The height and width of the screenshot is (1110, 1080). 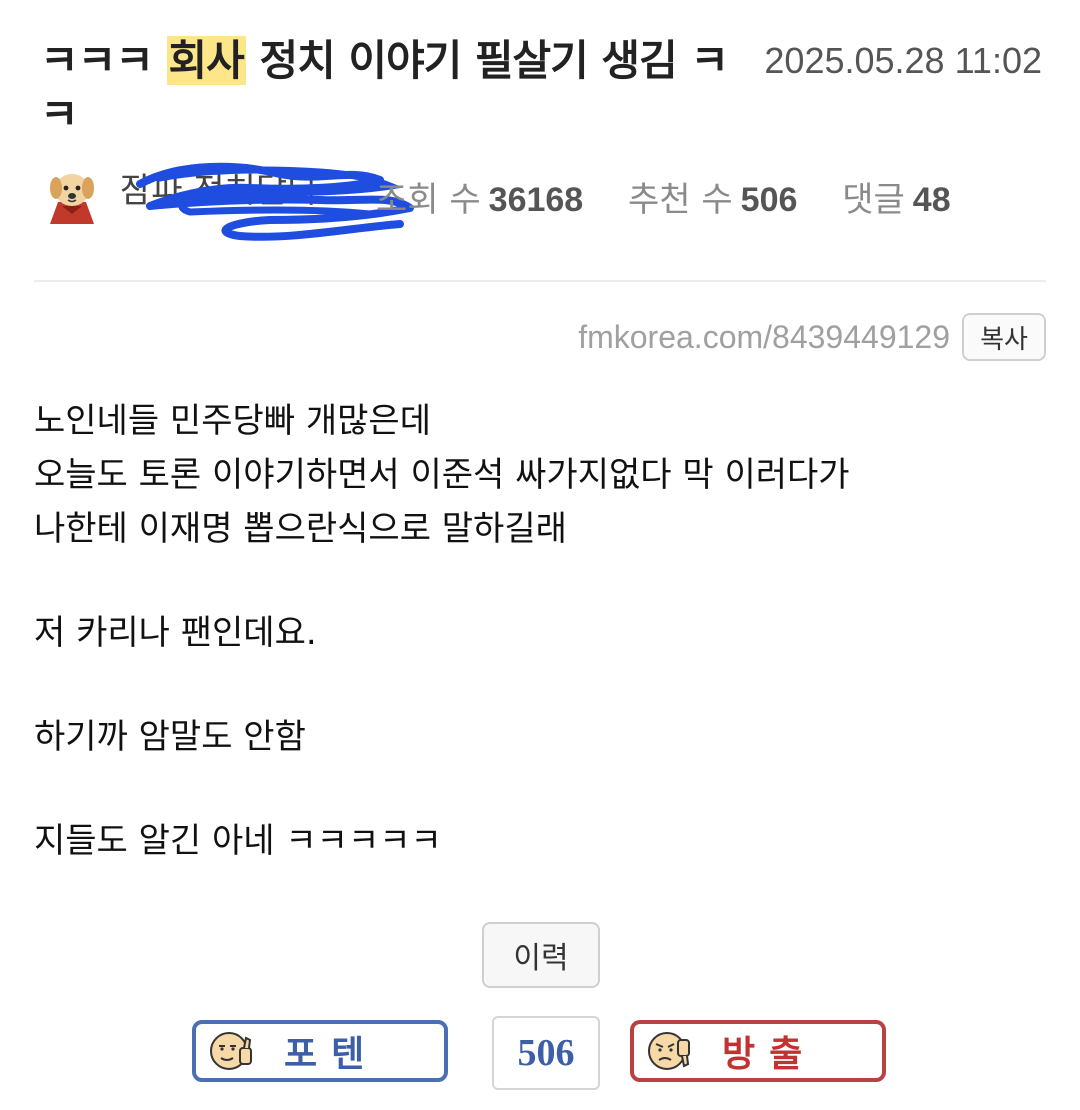 What do you see at coordinates (331, 1054) in the screenshot?
I see `upvote-label: 포텐` at bounding box center [331, 1054].